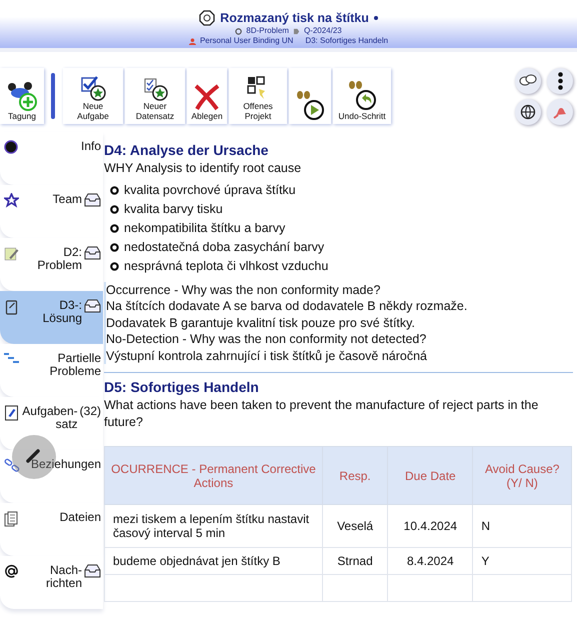  Describe the element at coordinates (522, 475) in the screenshot. I see `column-header: Avoid Cause? (Y/ N)` at that location.